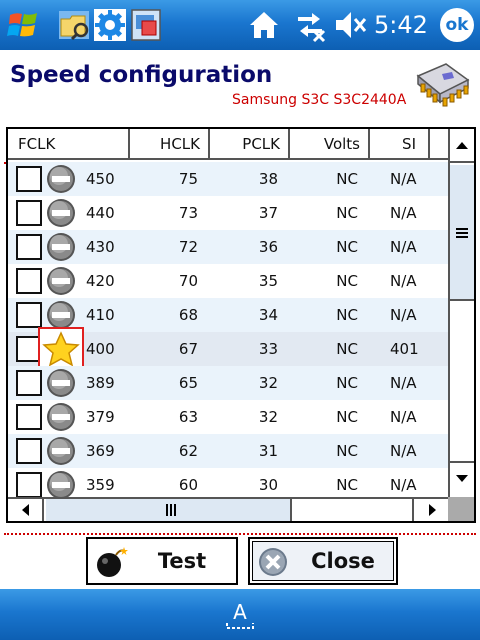  What do you see at coordinates (462, 146) in the screenshot?
I see `scroll-up-button` at bounding box center [462, 146].